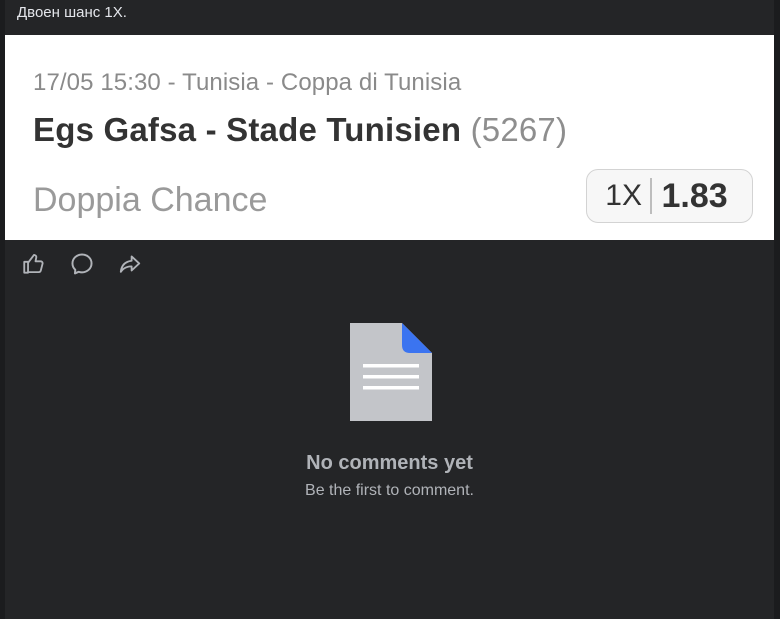 The image size is (780, 619). I want to click on match-id: (5267), so click(519, 129).